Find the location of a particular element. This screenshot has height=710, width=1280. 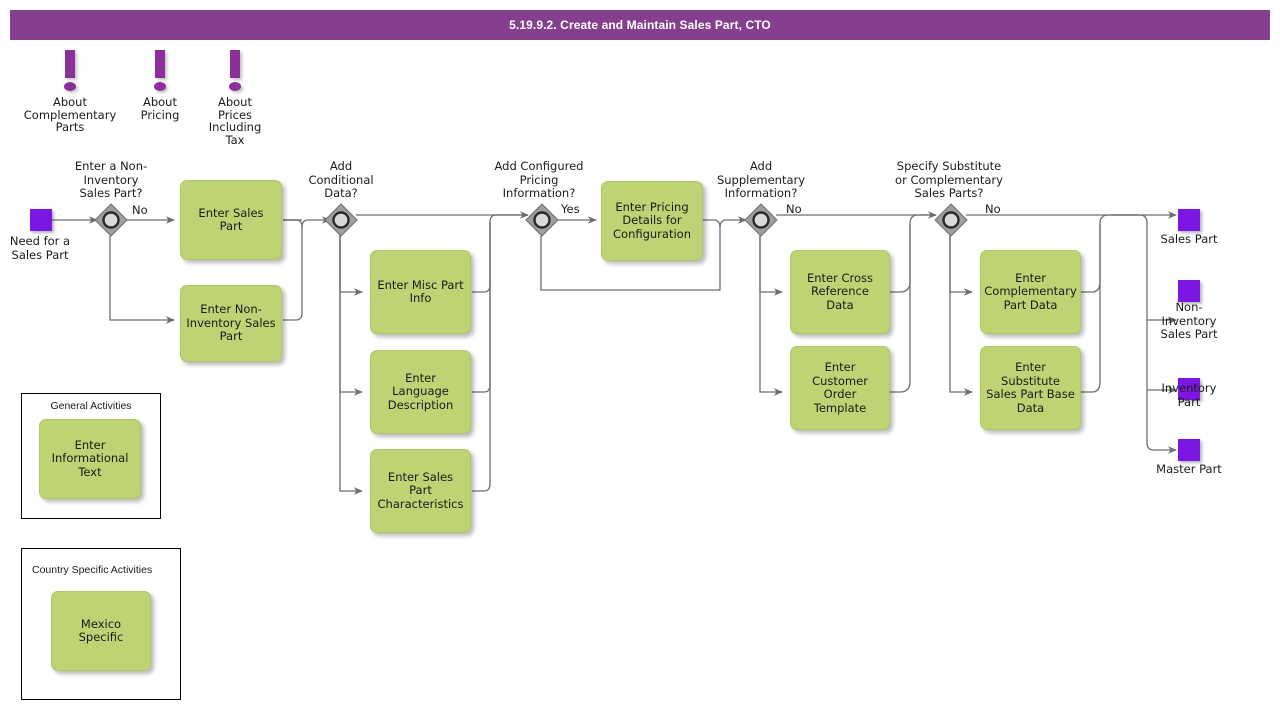

note-about-complementary-parts: About Complementary Parts is located at coordinates (70, 91).